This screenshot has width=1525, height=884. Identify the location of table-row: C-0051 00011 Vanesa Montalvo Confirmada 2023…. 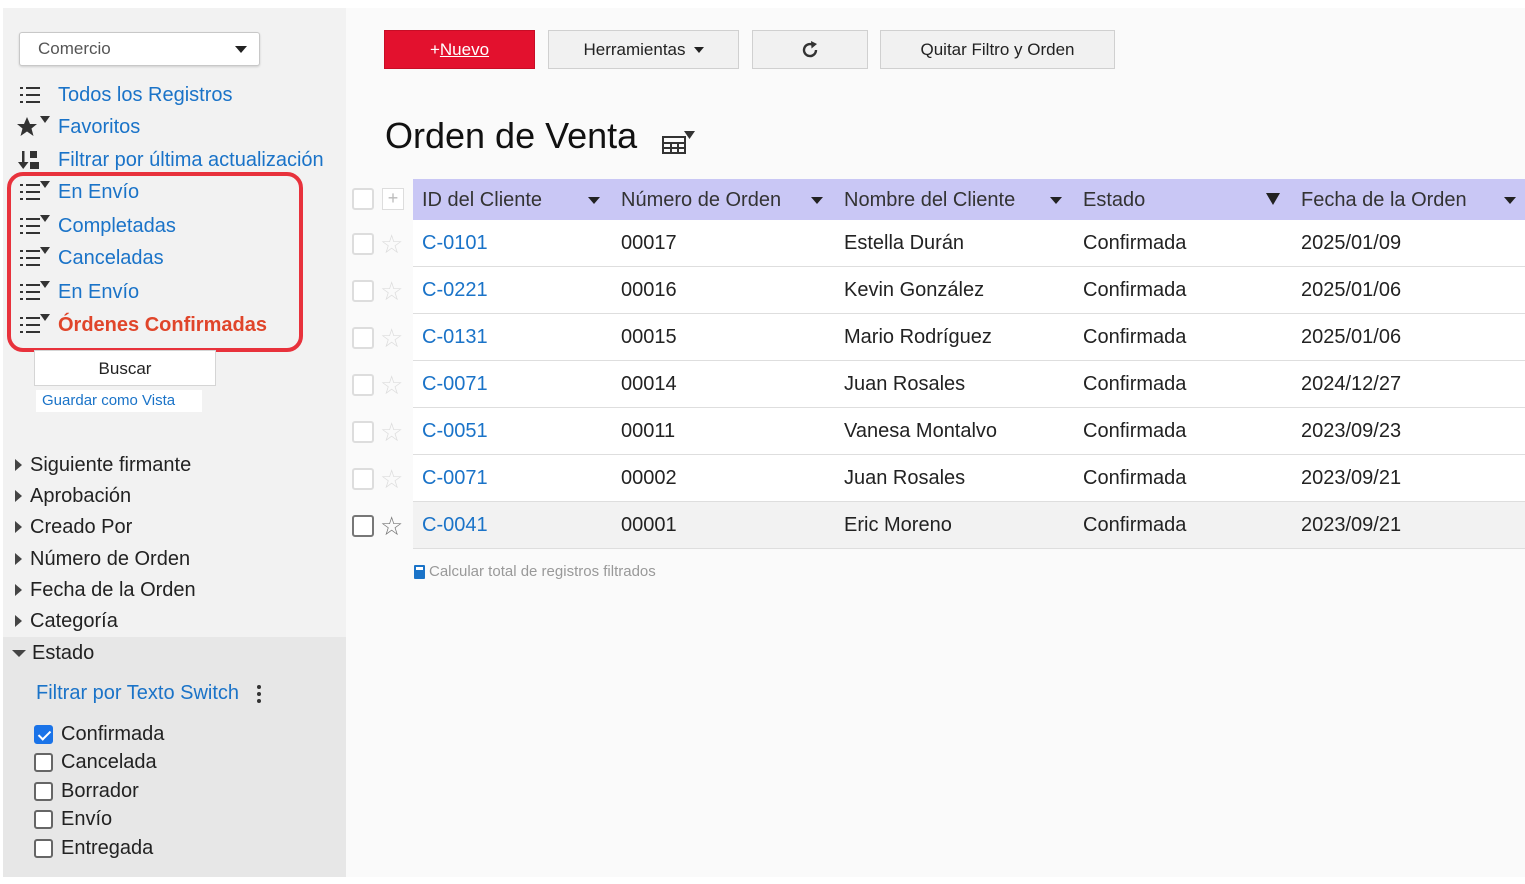
(969, 431).